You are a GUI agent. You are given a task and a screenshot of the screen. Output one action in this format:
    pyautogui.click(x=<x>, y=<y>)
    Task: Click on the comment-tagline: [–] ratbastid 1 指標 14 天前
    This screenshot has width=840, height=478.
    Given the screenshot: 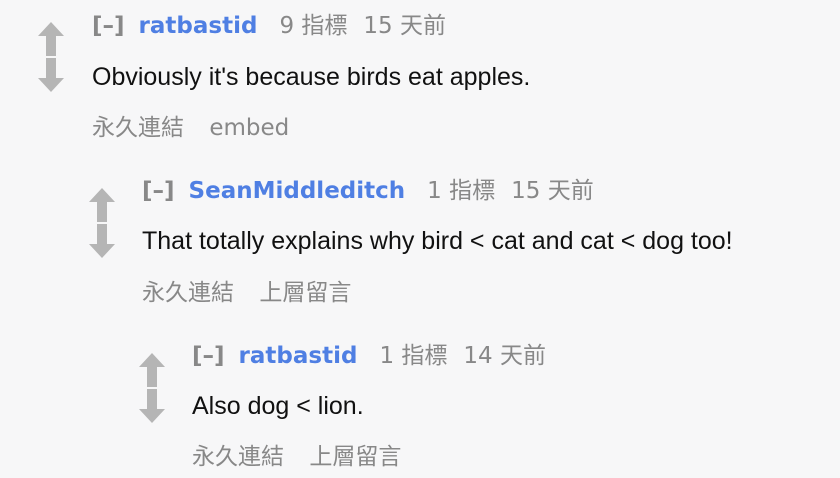 What is the action you would take?
    pyautogui.click(x=369, y=356)
    